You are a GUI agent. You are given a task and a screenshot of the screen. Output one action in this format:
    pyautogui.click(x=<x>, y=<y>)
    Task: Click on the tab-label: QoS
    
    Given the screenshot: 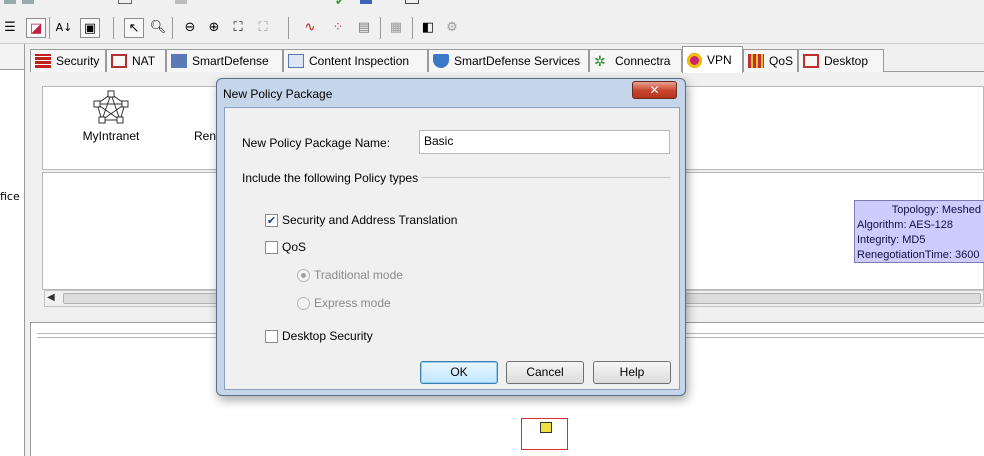 What is the action you would take?
    pyautogui.click(x=780, y=61)
    